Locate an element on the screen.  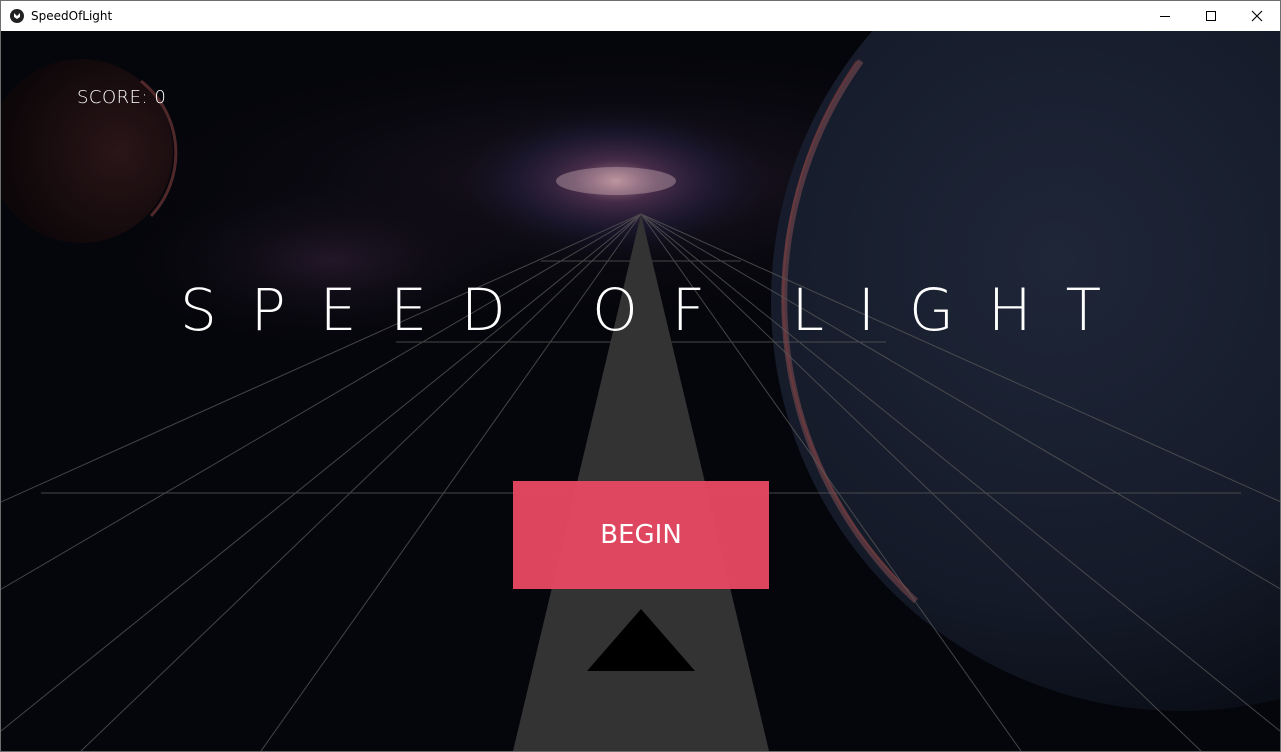
close-icon is located at coordinates (1257, 16).